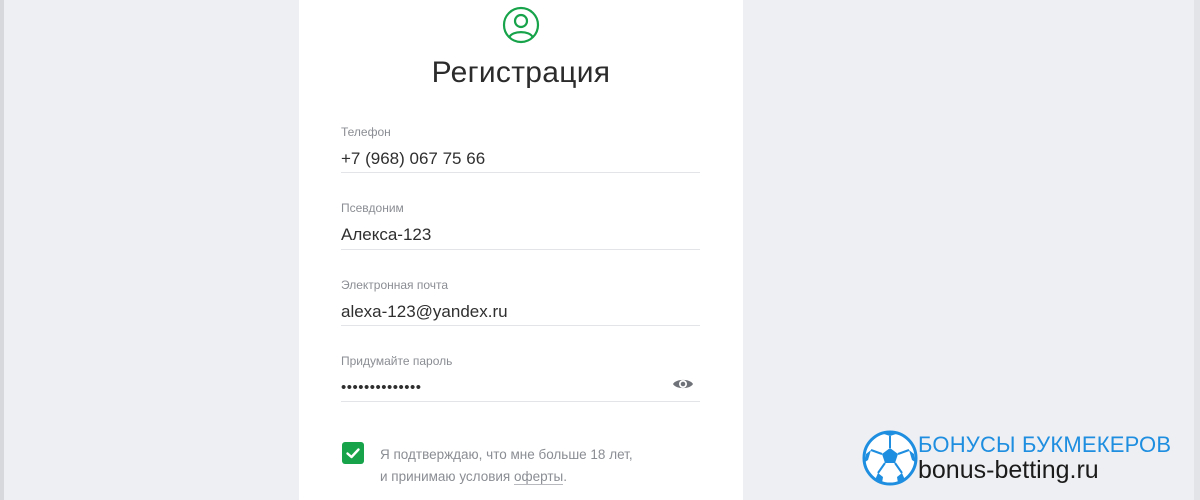 The width and height of the screenshot is (1200, 500). What do you see at coordinates (366, 132) in the screenshot?
I see `phone-label: Телефон` at bounding box center [366, 132].